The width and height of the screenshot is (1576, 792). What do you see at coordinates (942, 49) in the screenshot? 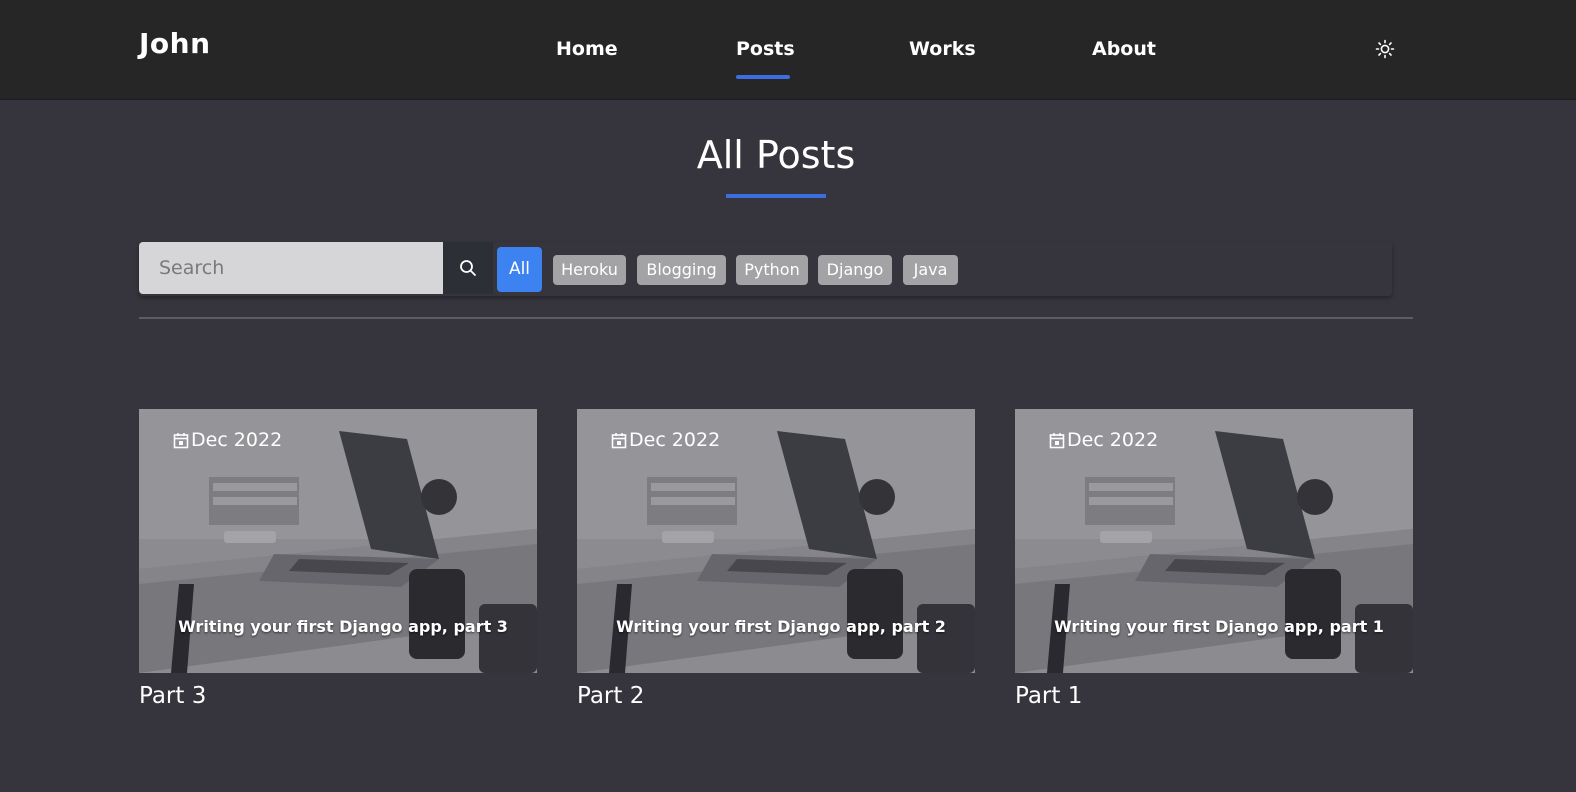
I see `nav-works: Works` at bounding box center [942, 49].